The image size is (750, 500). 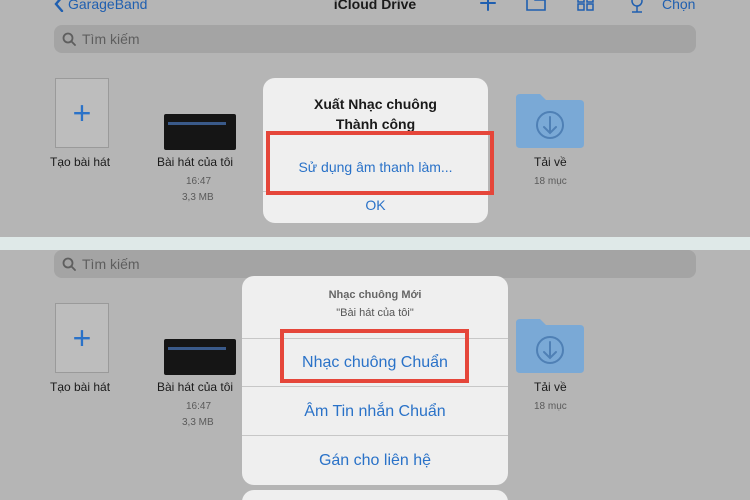 I want to click on standard-text-tone-button: Âm Tin nhắn Chuẩn, so click(x=375, y=412).